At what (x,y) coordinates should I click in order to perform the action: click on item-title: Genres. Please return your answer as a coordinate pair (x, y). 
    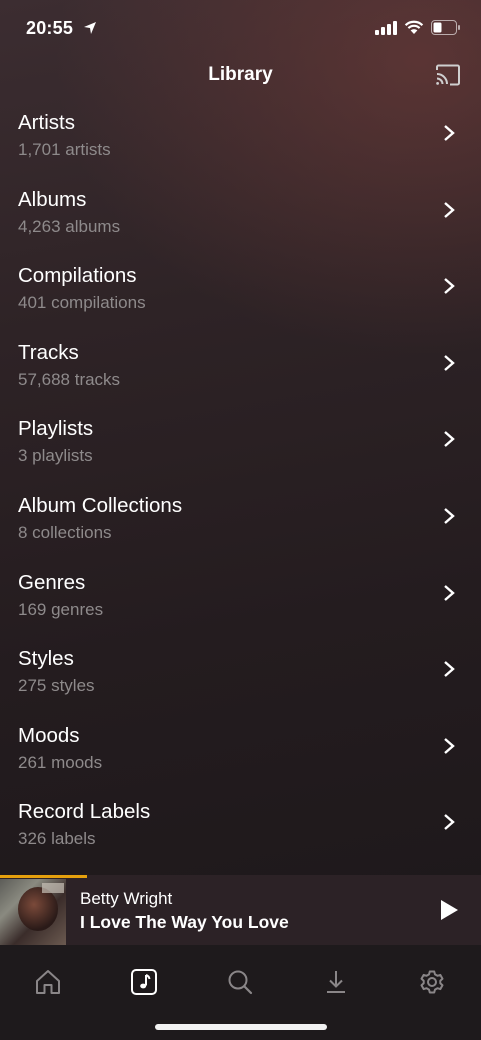
    Looking at the image, I should click on (52, 582).